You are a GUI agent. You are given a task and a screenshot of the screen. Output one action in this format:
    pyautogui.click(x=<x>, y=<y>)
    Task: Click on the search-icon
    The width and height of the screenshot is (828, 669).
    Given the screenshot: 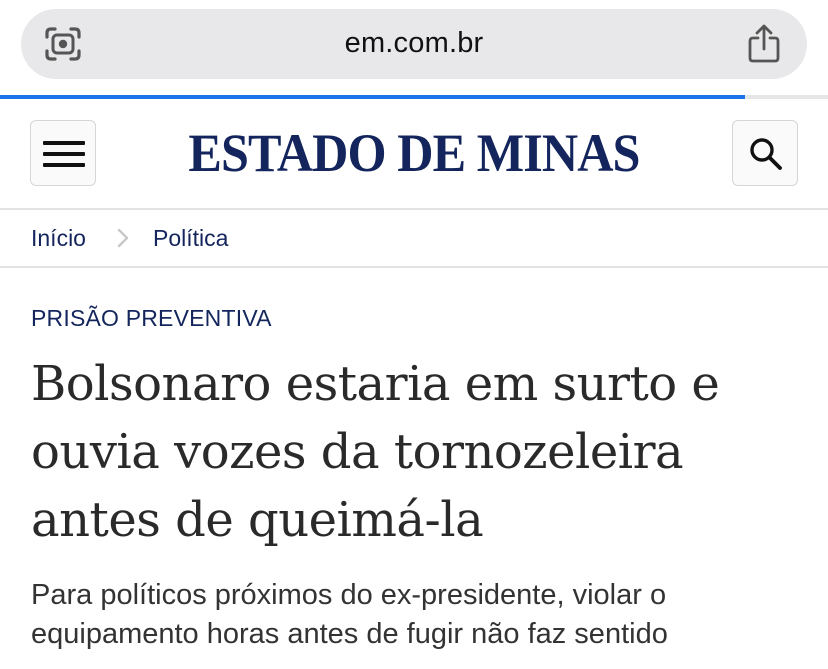 What is the action you would take?
    pyautogui.click(x=766, y=154)
    